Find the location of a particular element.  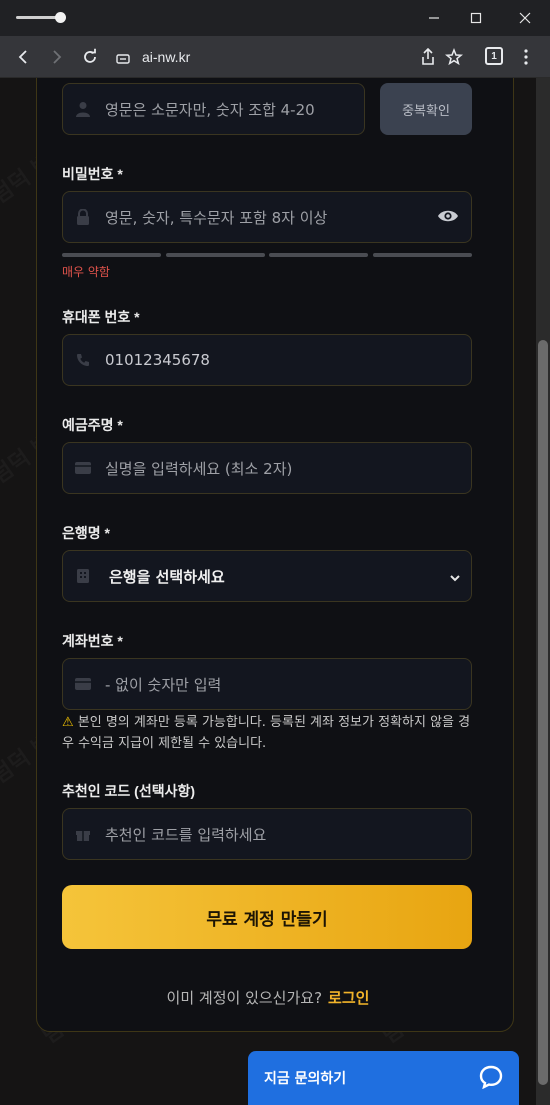

password-input: 영문, 숫자, 특수문자 포함 8자 이상 is located at coordinates (267, 217).